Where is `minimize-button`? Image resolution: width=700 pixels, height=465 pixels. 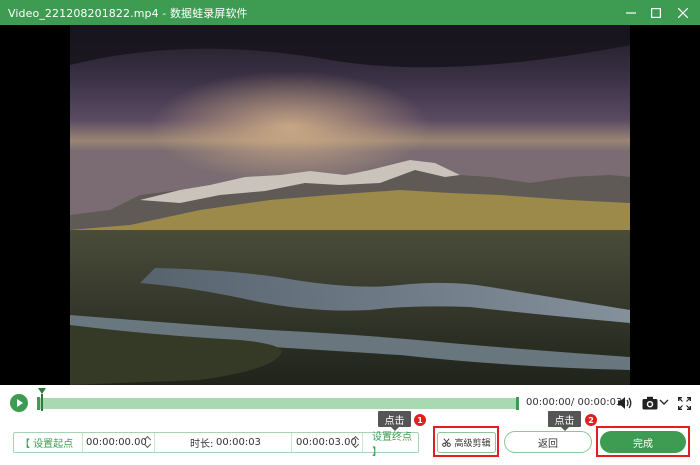
minimize-button is located at coordinates (631, 12).